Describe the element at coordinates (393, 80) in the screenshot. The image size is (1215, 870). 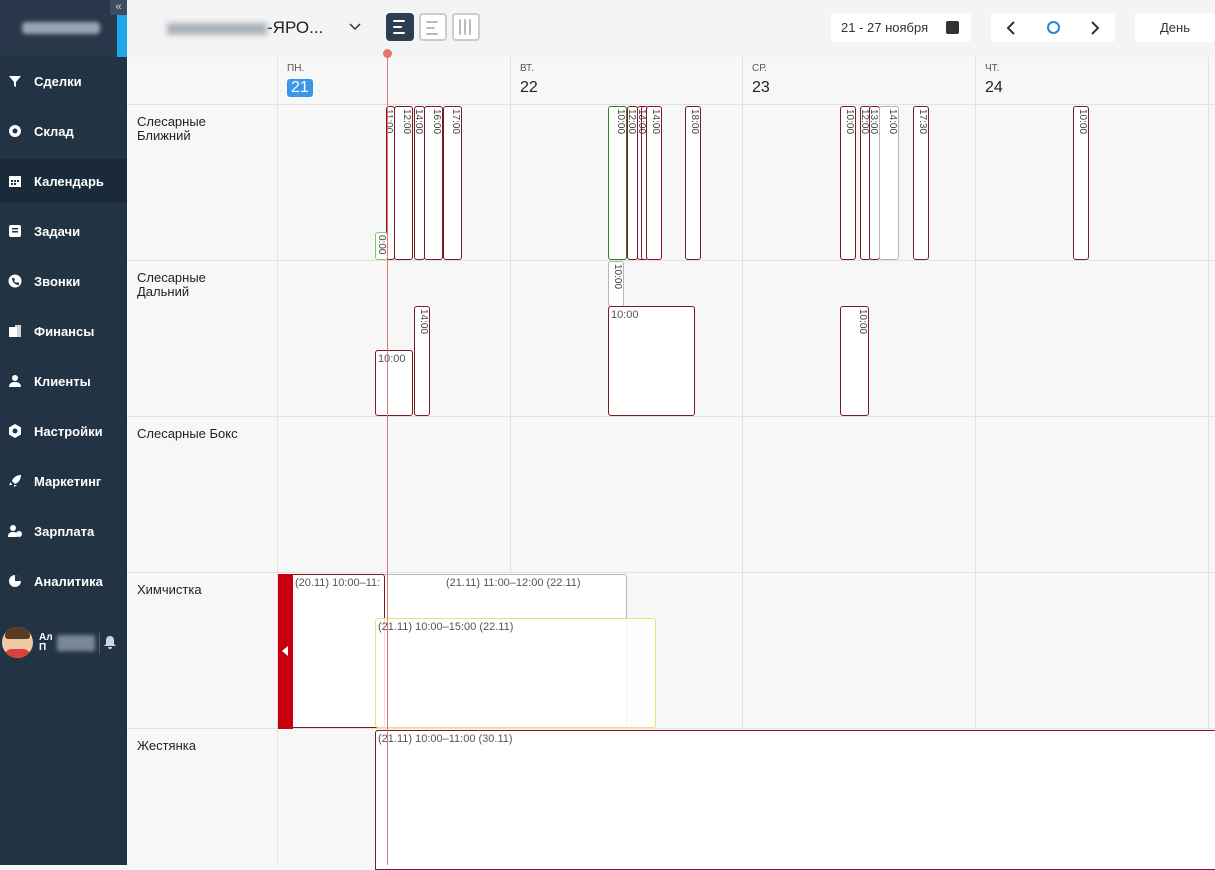
I see `day-header-mon: ПН. 21` at that location.